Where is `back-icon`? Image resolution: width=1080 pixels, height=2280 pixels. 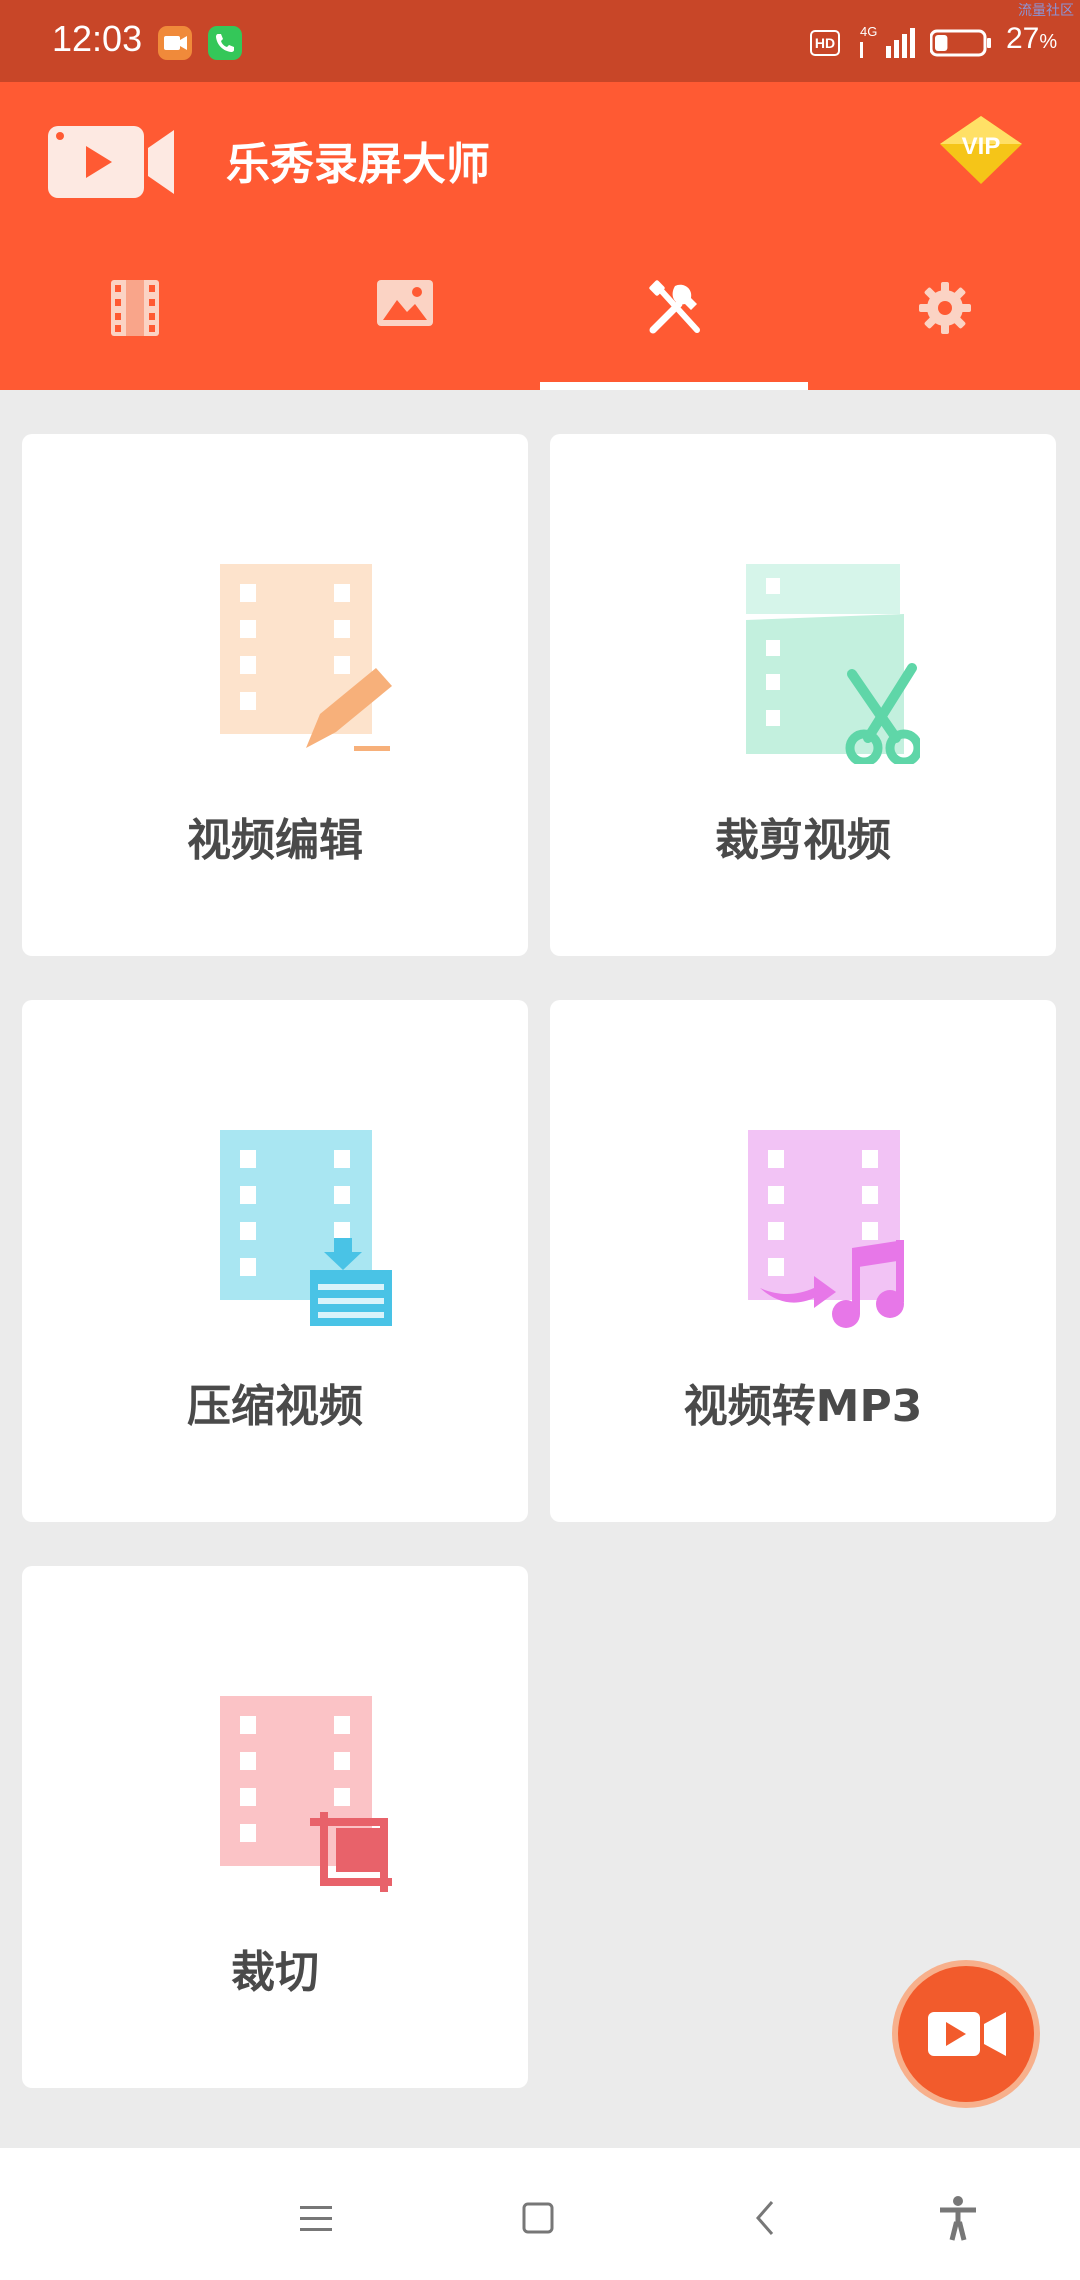
back-icon is located at coordinates (766, 2218).